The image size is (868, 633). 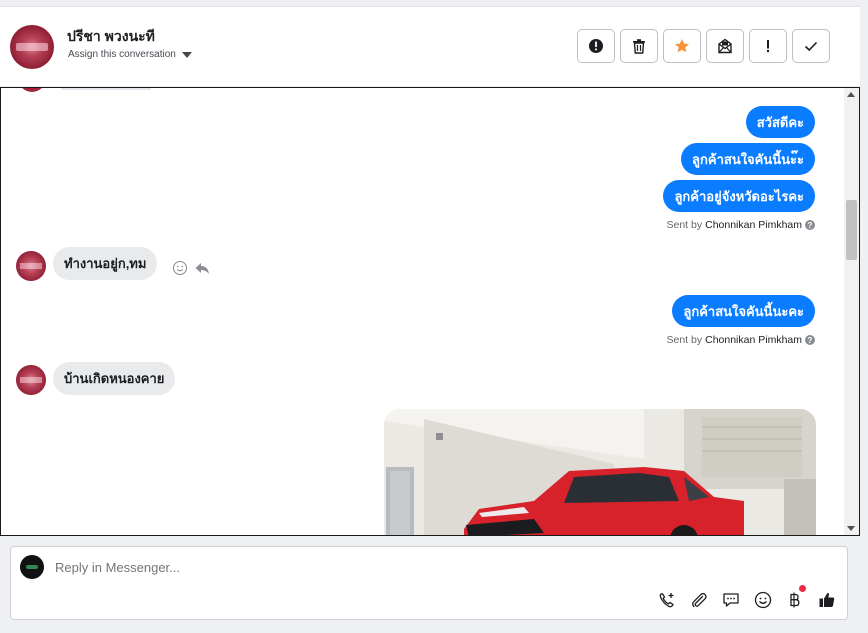 I want to click on check-icon, so click(x=811, y=46).